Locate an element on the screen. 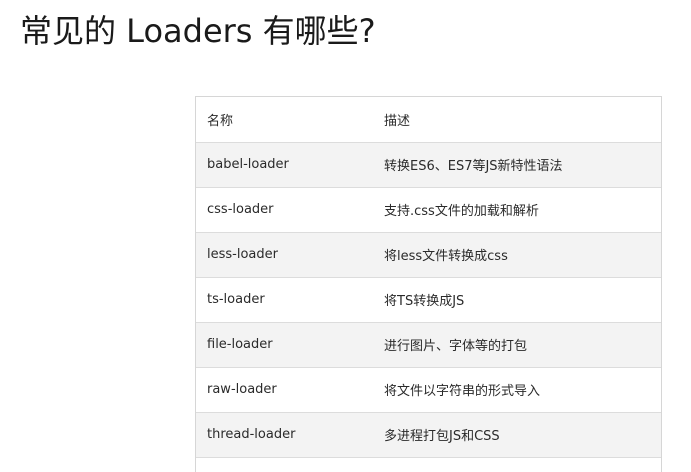 This screenshot has width=691, height=472. loader-name: ts-loader is located at coordinates (284, 300).